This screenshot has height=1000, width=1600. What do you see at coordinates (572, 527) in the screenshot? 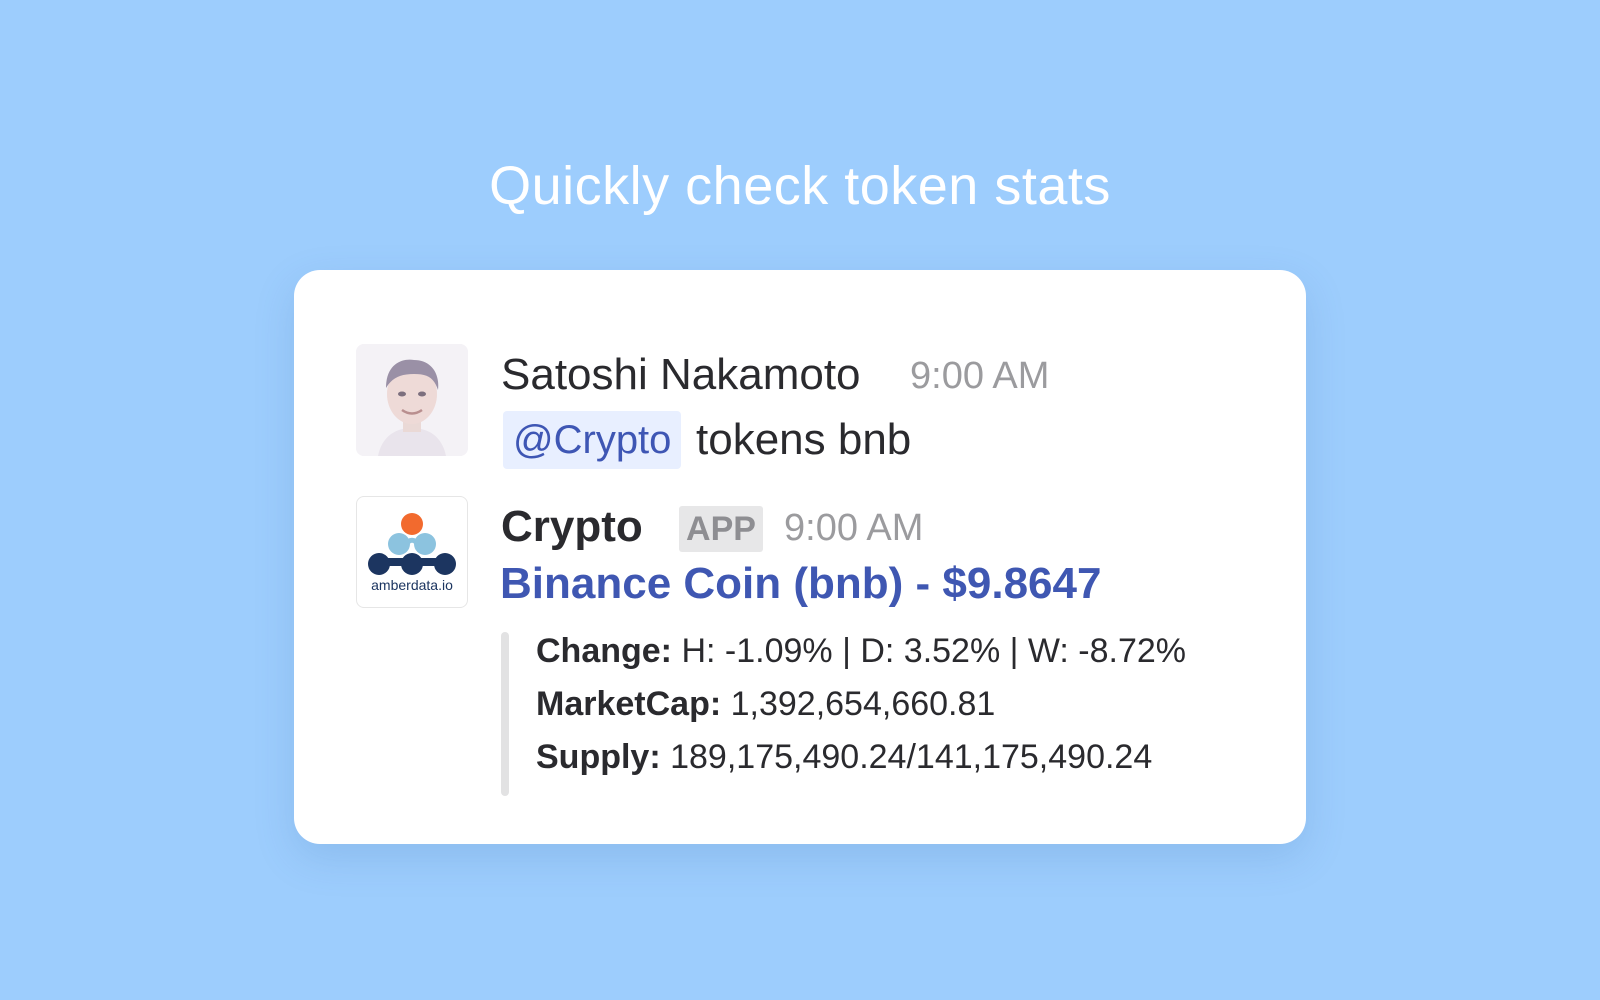
I see `bot-name: Crypto` at bounding box center [572, 527].